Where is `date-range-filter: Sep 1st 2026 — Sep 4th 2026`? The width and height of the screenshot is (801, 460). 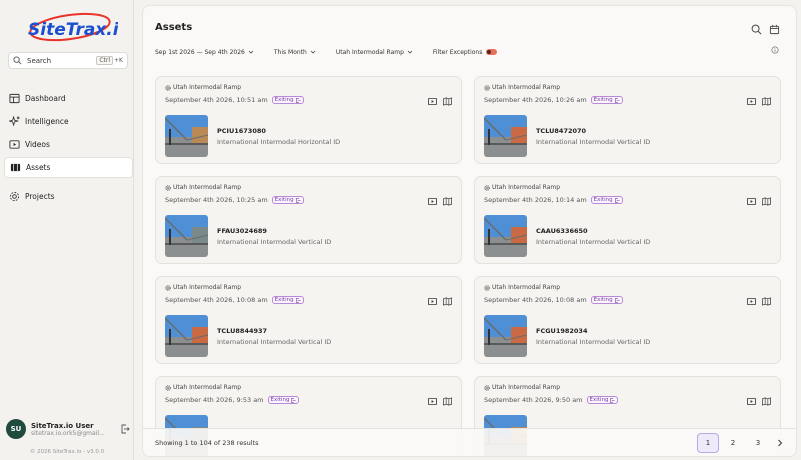 date-range-filter: Sep 1st 2026 — Sep 4th 2026 is located at coordinates (204, 52).